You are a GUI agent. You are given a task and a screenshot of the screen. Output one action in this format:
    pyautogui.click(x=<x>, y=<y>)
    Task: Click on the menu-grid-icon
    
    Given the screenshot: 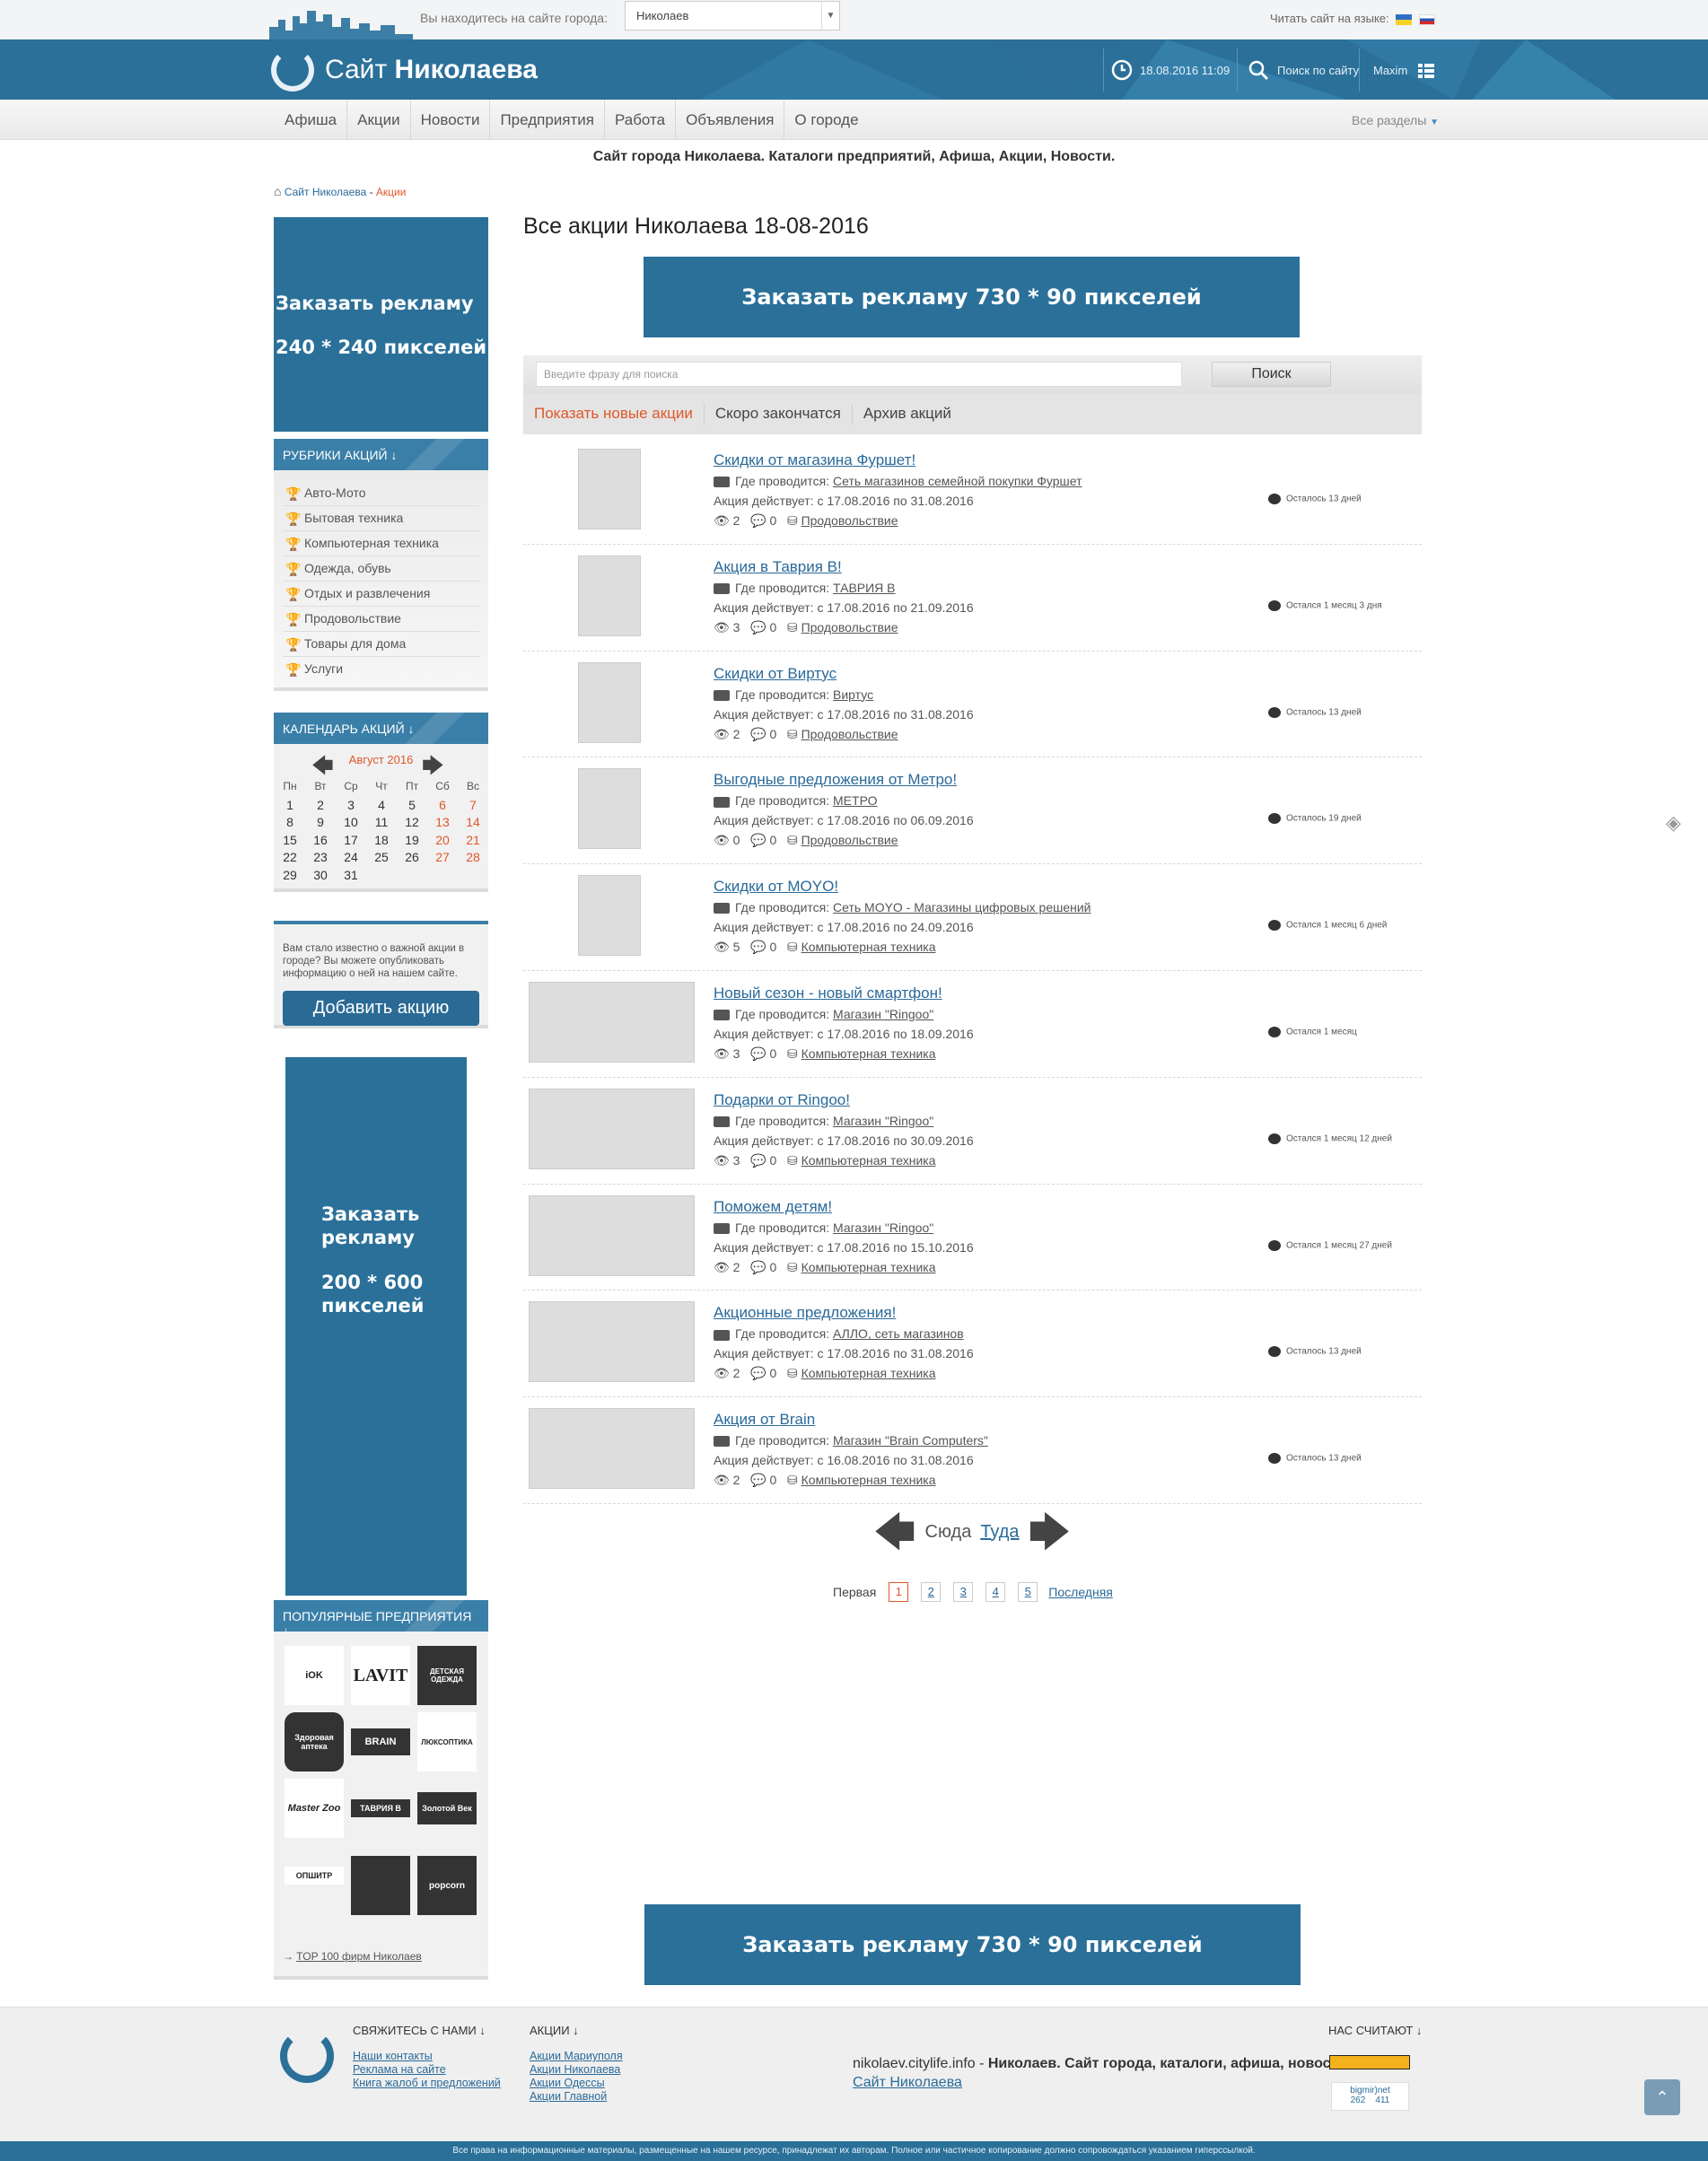 What is the action you would take?
    pyautogui.click(x=1426, y=71)
    